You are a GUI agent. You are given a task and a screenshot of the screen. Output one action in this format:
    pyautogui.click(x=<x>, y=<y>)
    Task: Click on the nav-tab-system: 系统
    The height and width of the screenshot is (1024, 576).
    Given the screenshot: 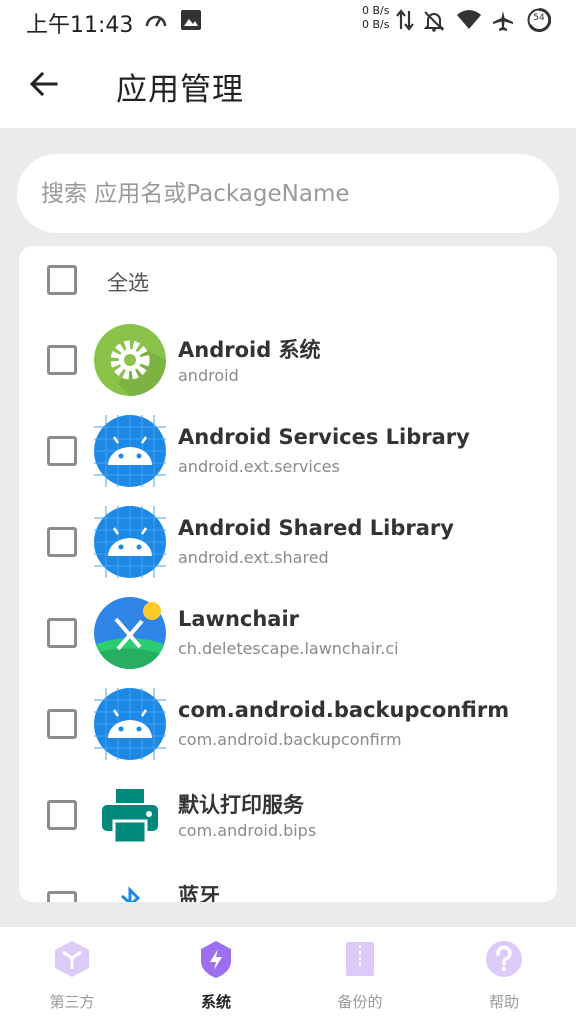 What is the action you would take?
    pyautogui.click(x=216, y=979)
    